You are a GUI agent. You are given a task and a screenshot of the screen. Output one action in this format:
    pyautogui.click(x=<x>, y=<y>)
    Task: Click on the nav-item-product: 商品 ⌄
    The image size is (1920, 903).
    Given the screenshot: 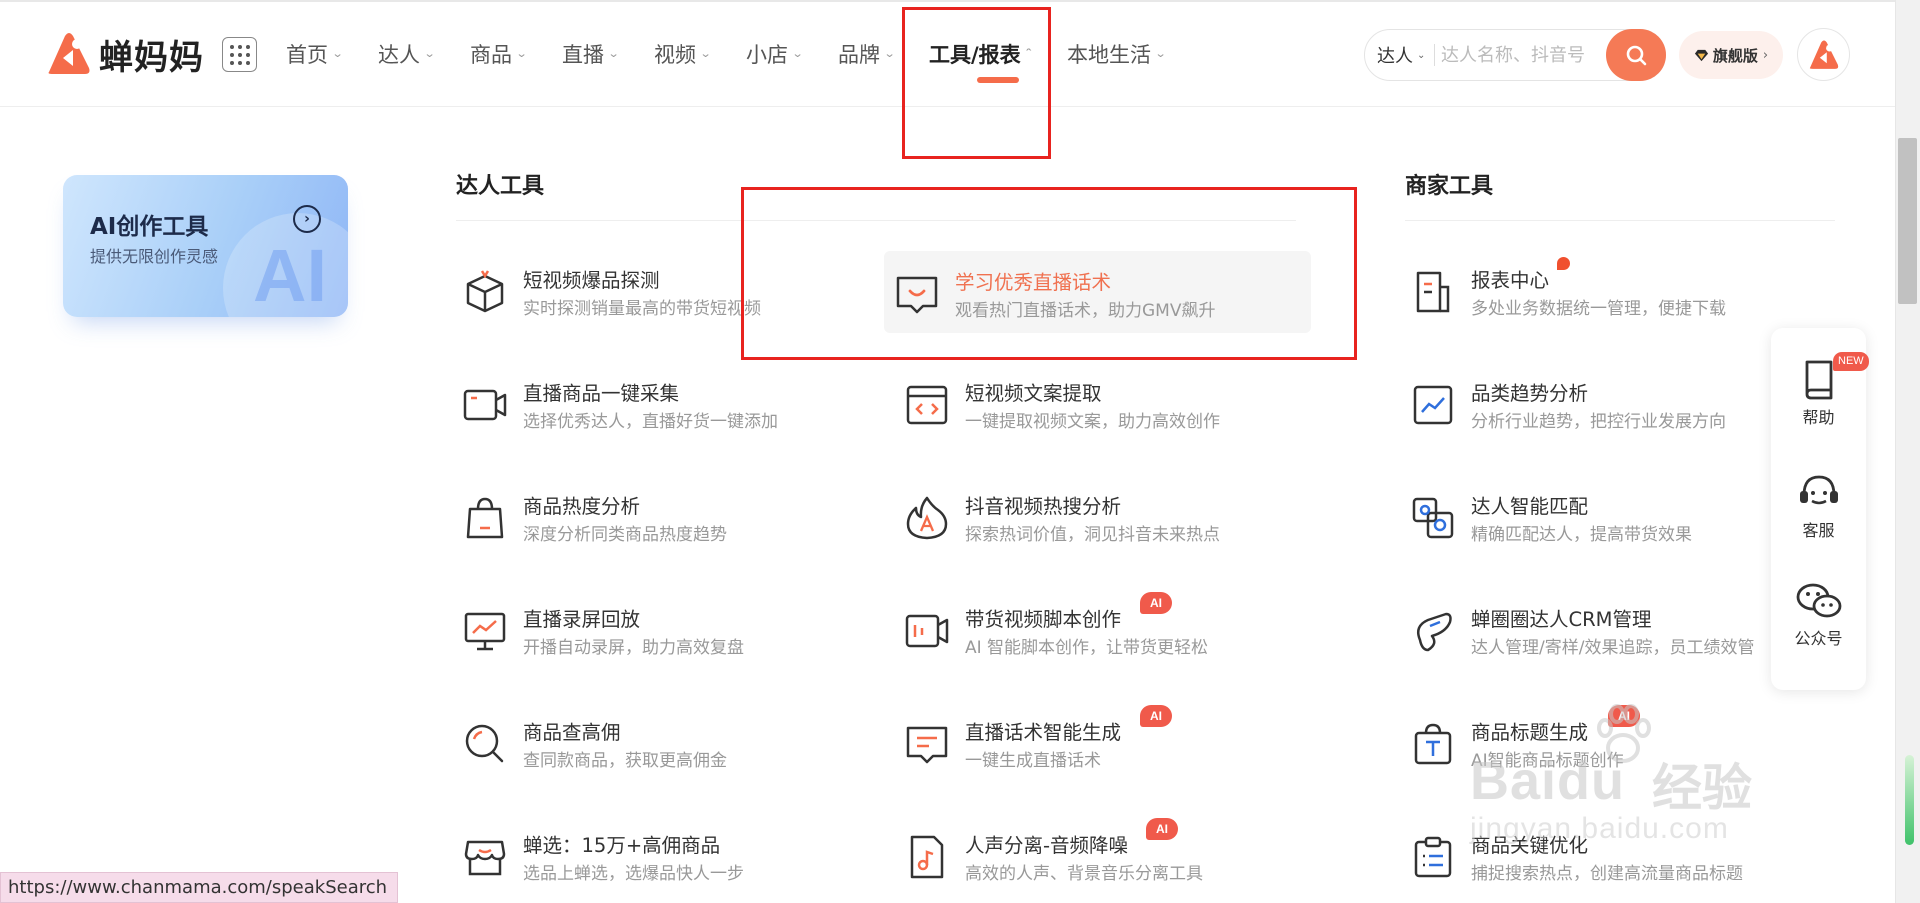 What is the action you would take?
    pyautogui.click(x=516, y=53)
    